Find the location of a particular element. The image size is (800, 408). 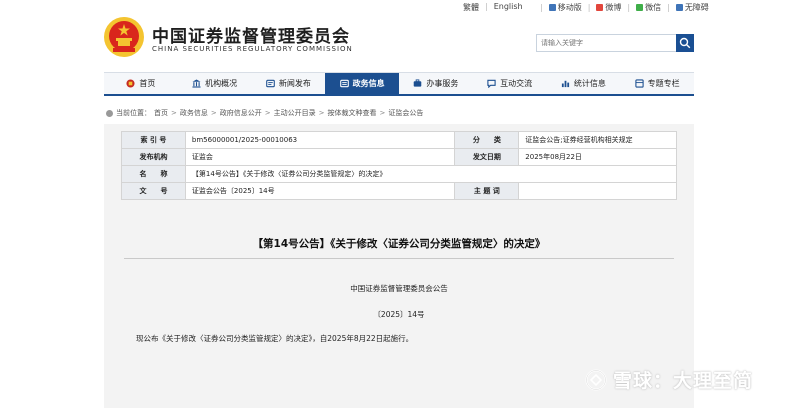

top-utility-bar: 繁體 | English | 移动版 | 微博 | 微信 | 无障碍 is located at coordinates (400, 7).